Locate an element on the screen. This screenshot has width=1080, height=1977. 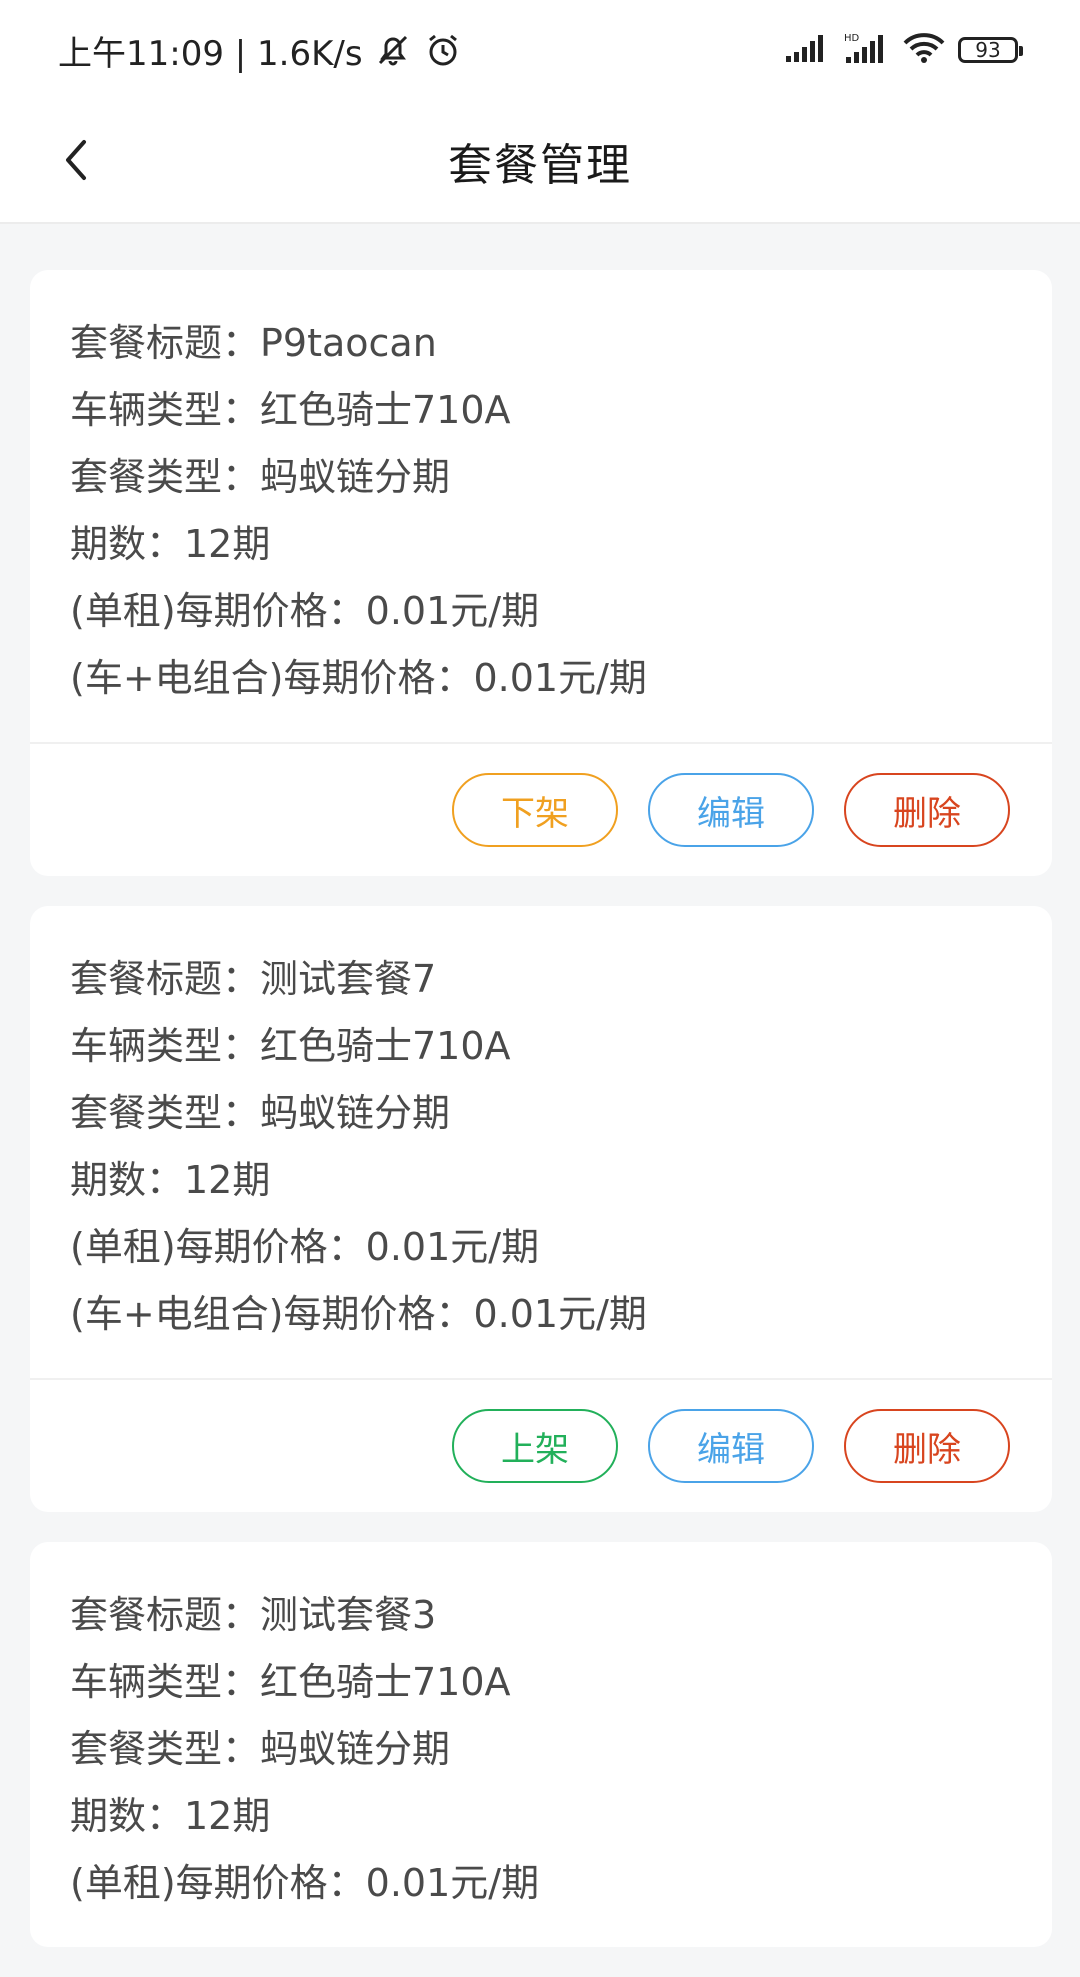
signal-icon is located at coordinates (807, 50).